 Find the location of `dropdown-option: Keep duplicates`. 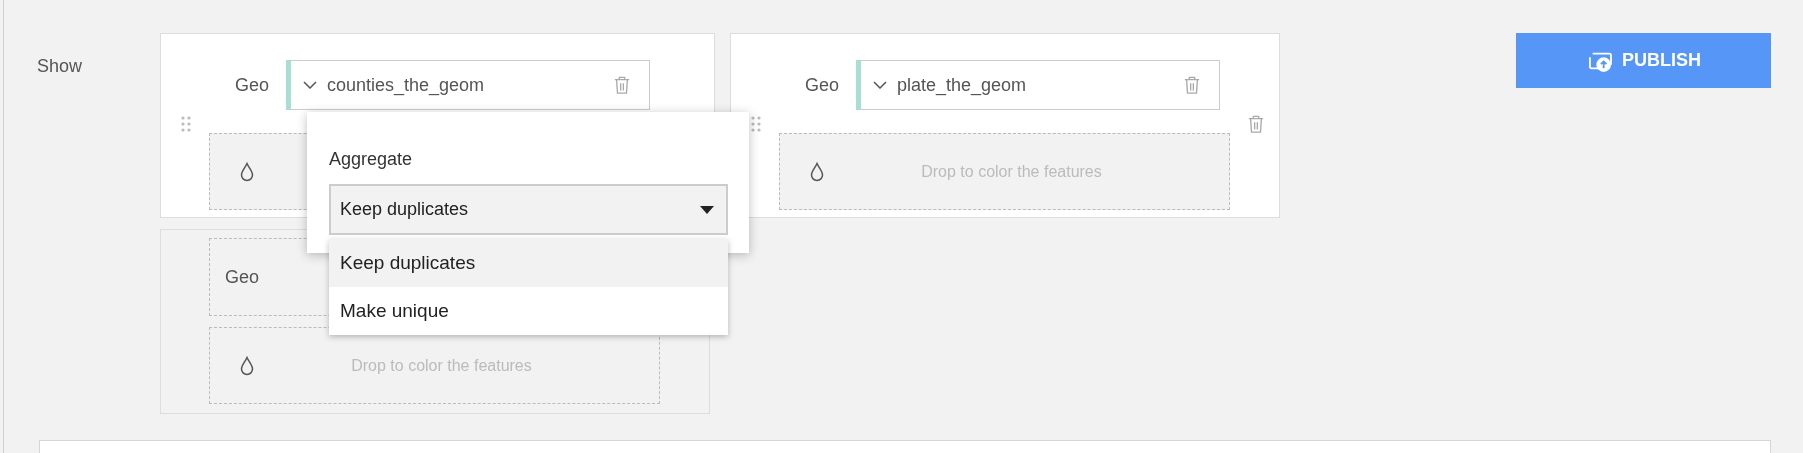

dropdown-option: Keep duplicates is located at coordinates (528, 263).